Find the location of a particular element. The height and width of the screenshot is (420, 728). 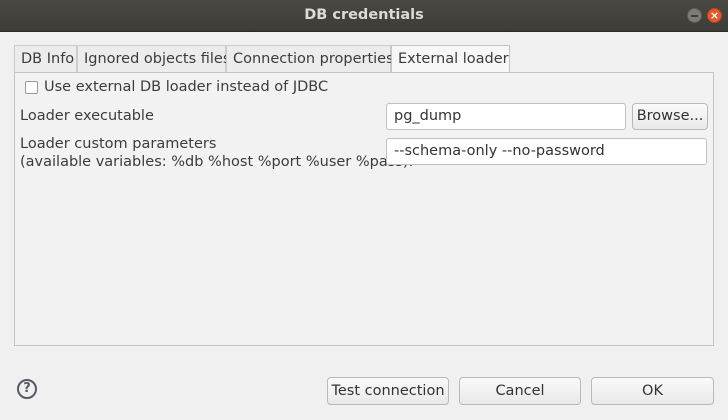

use-external-loader-checkbox is located at coordinates (31, 87).